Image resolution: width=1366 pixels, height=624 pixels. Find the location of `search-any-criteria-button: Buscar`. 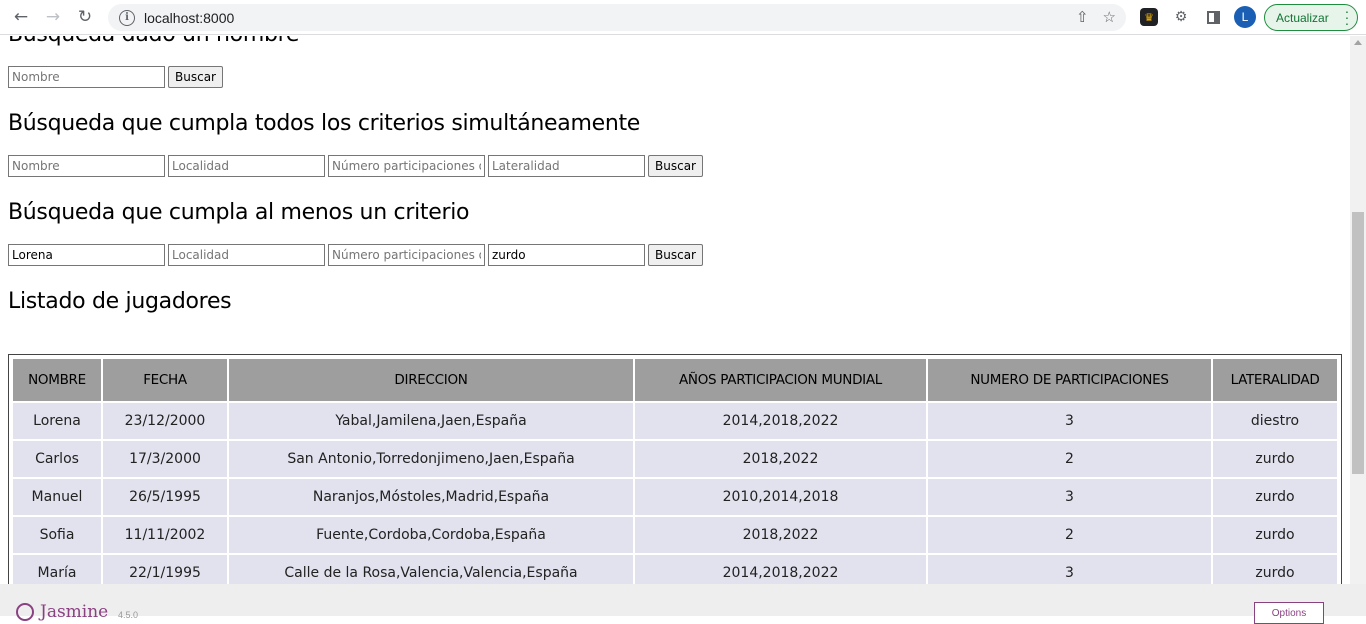

search-any-criteria-button: Buscar is located at coordinates (675, 255).